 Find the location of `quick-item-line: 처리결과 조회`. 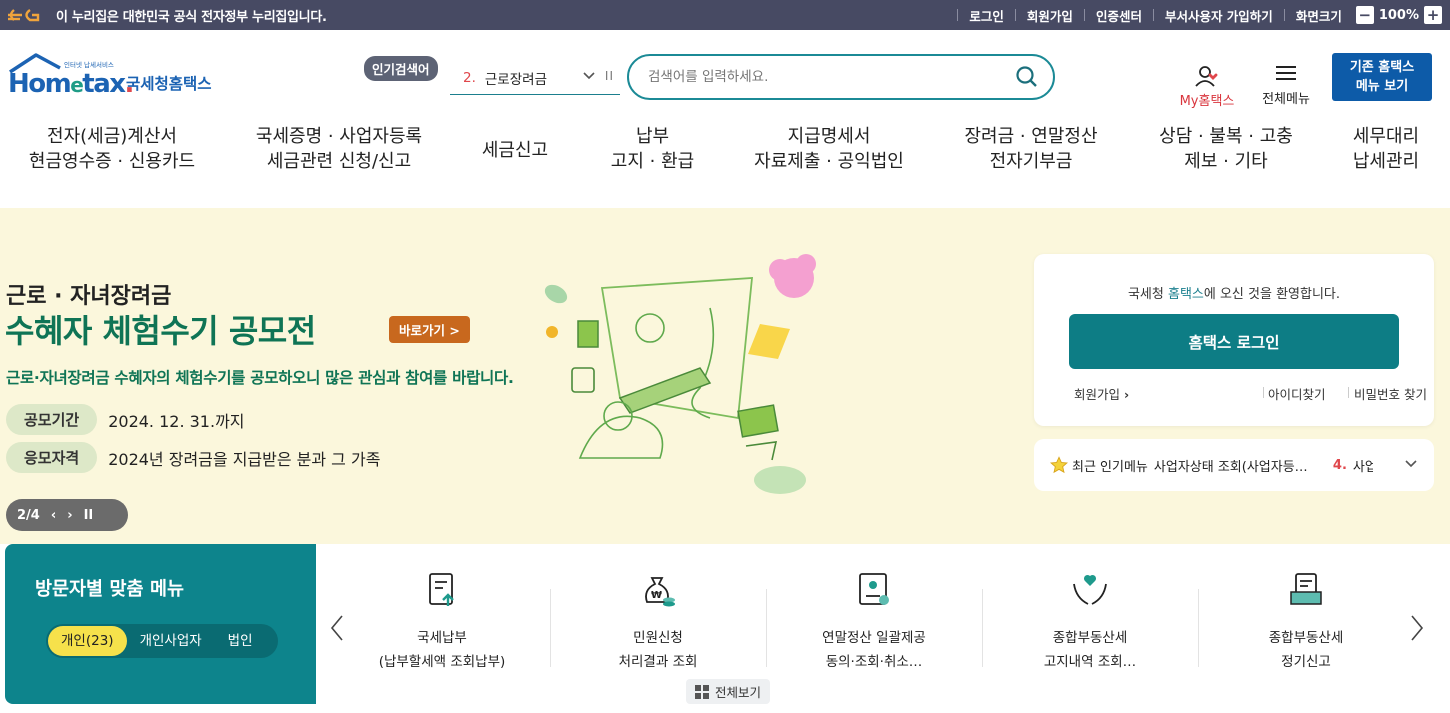

quick-item-line: 처리결과 조회 is located at coordinates (658, 662).